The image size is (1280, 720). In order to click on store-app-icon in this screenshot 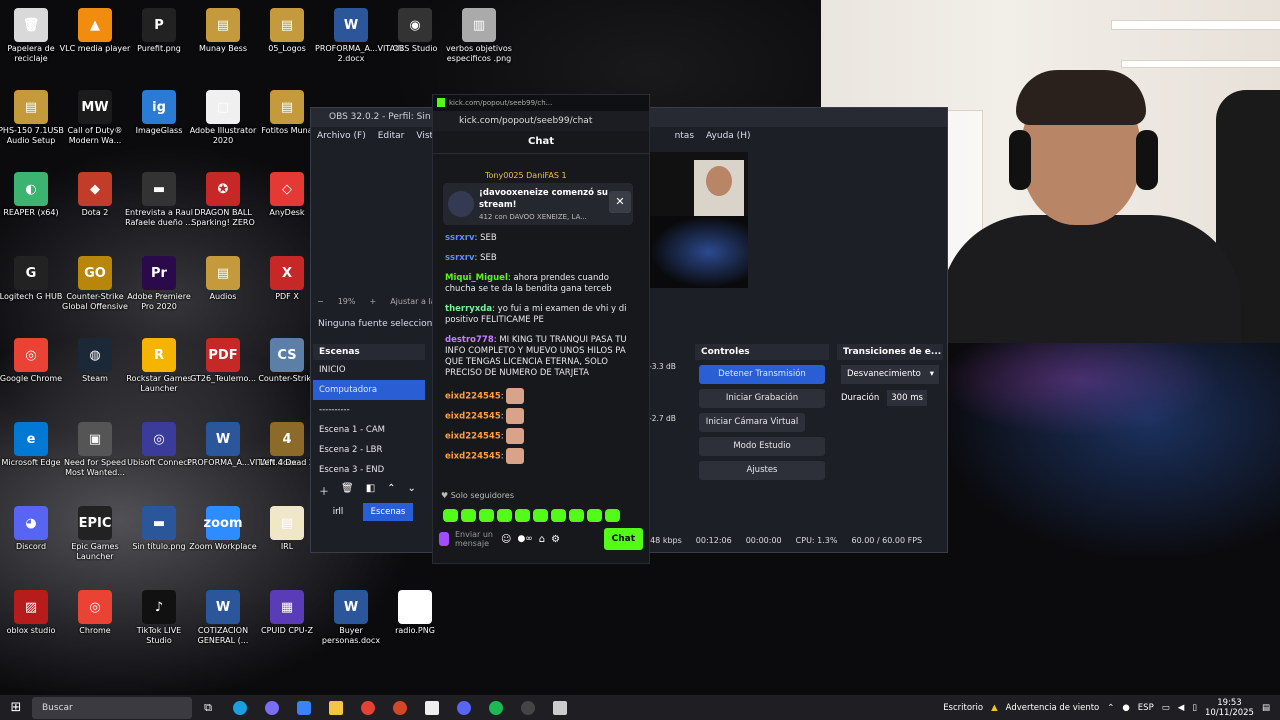, I will do `click(304, 708)`.